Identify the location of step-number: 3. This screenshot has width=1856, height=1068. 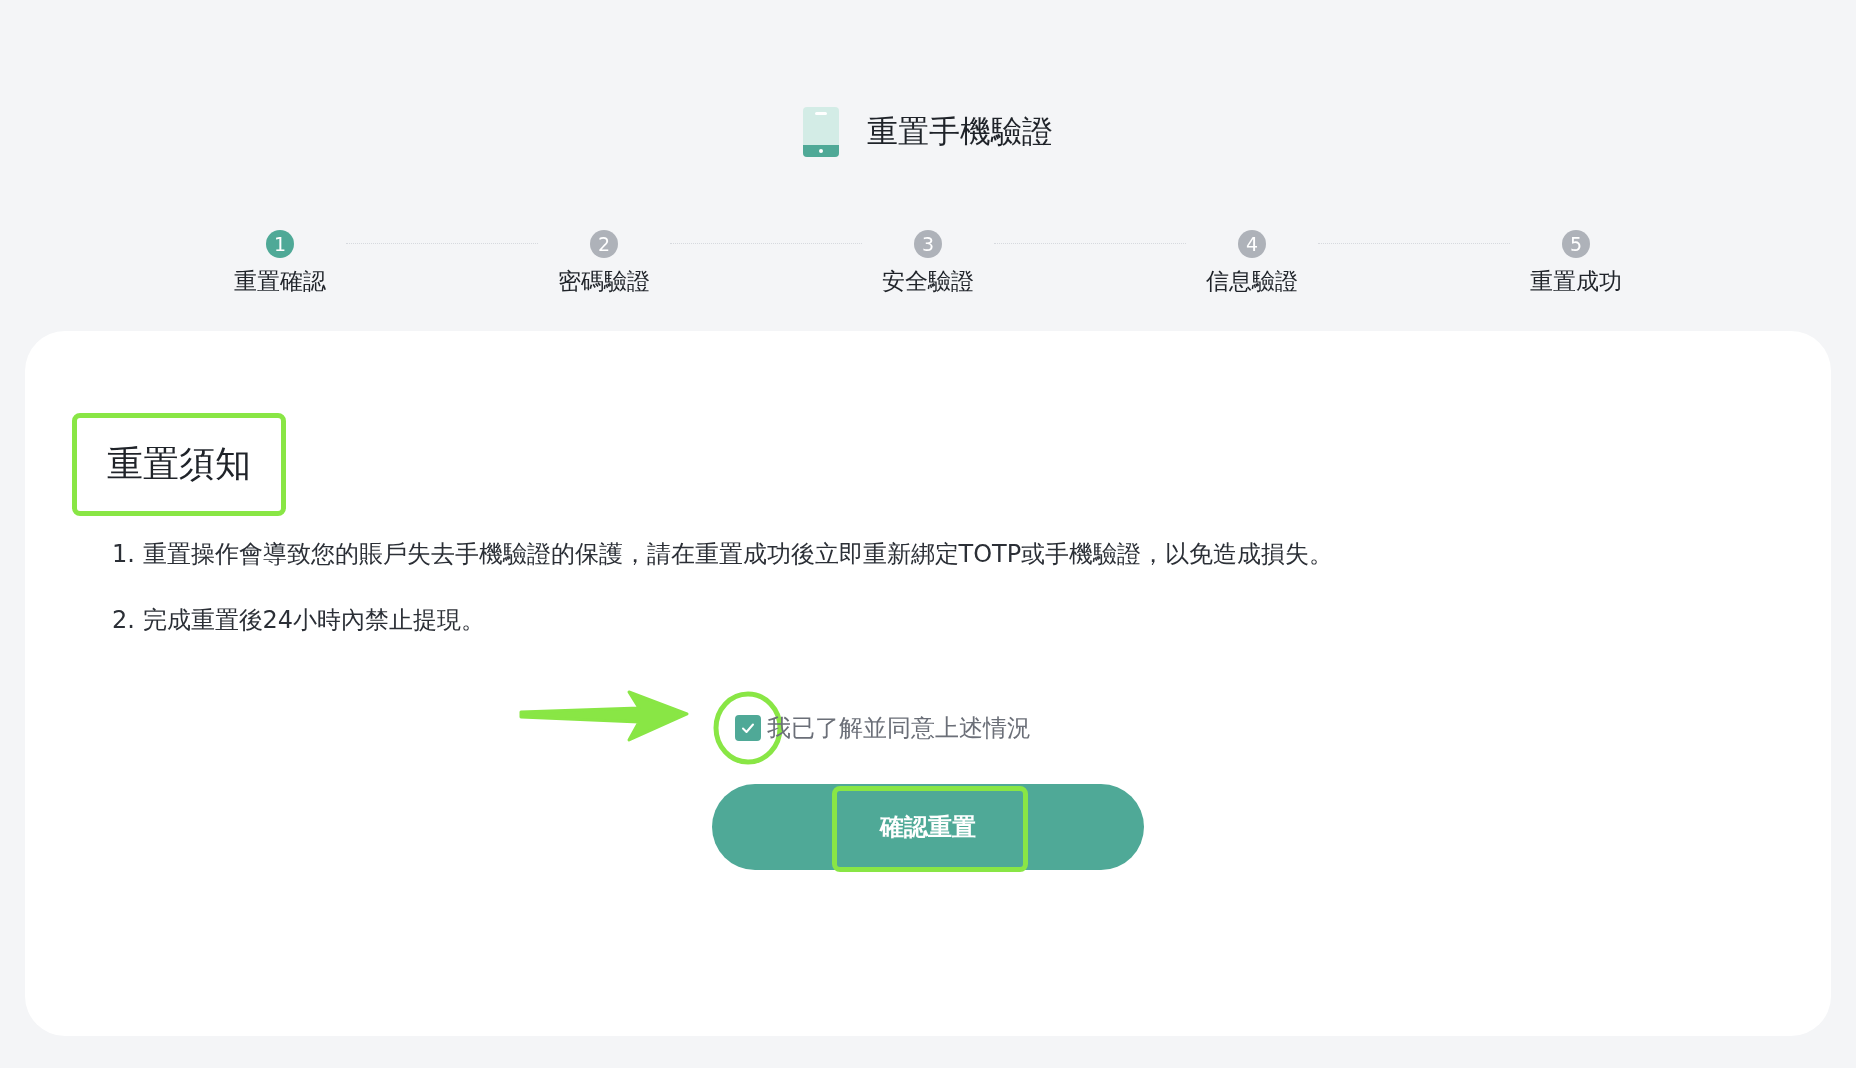
(928, 244).